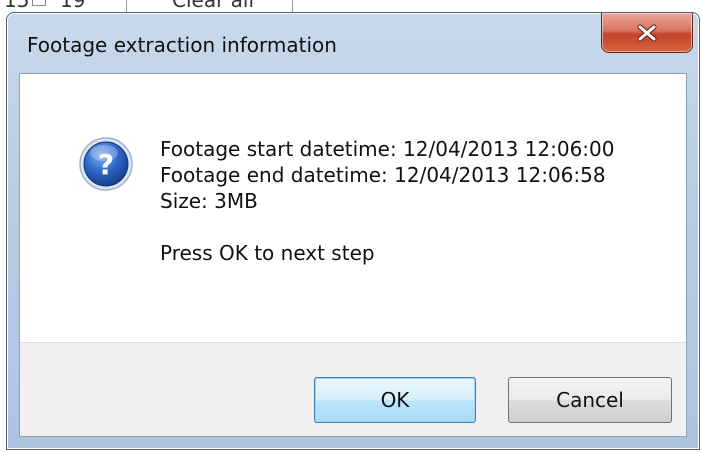  What do you see at coordinates (209, 201) in the screenshot?
I see `size-text: Size: 3MB` at bounding box center [209, 201].